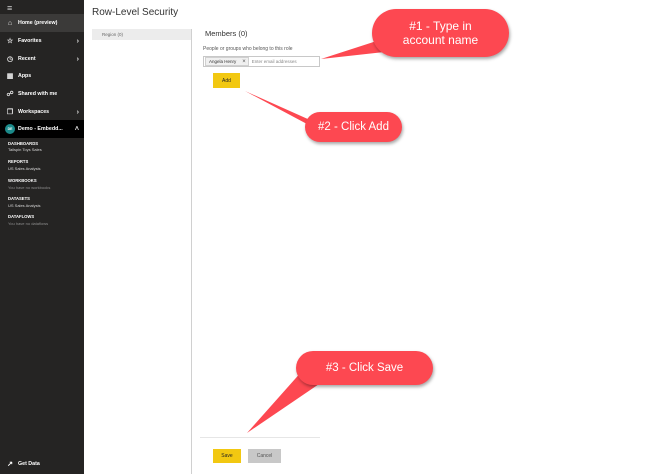 Image resolution: width=656 pixels, height=474 pixels. I want to click on apps-icon: ▦, so click(10, 76).